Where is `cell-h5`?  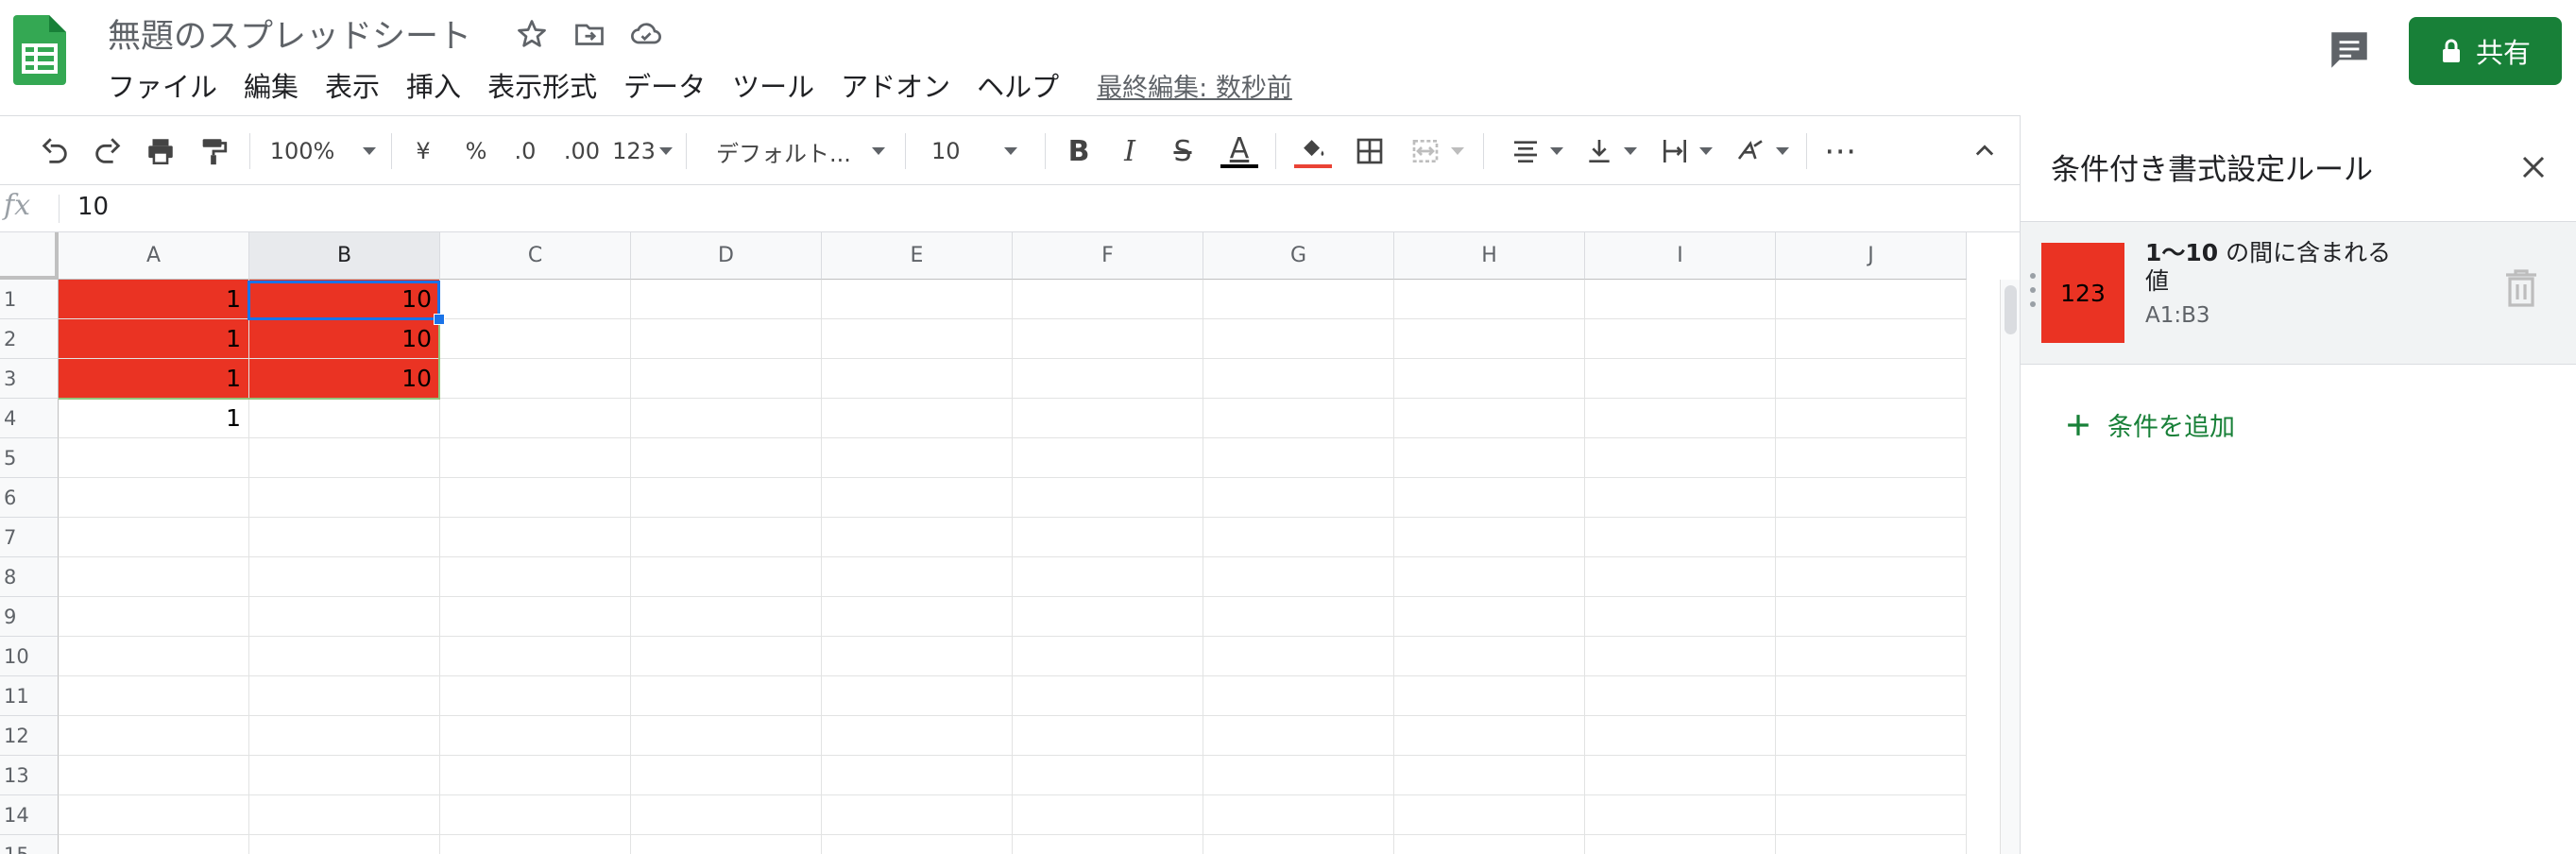 cell-h5 is located at coordinates (1490, 458).